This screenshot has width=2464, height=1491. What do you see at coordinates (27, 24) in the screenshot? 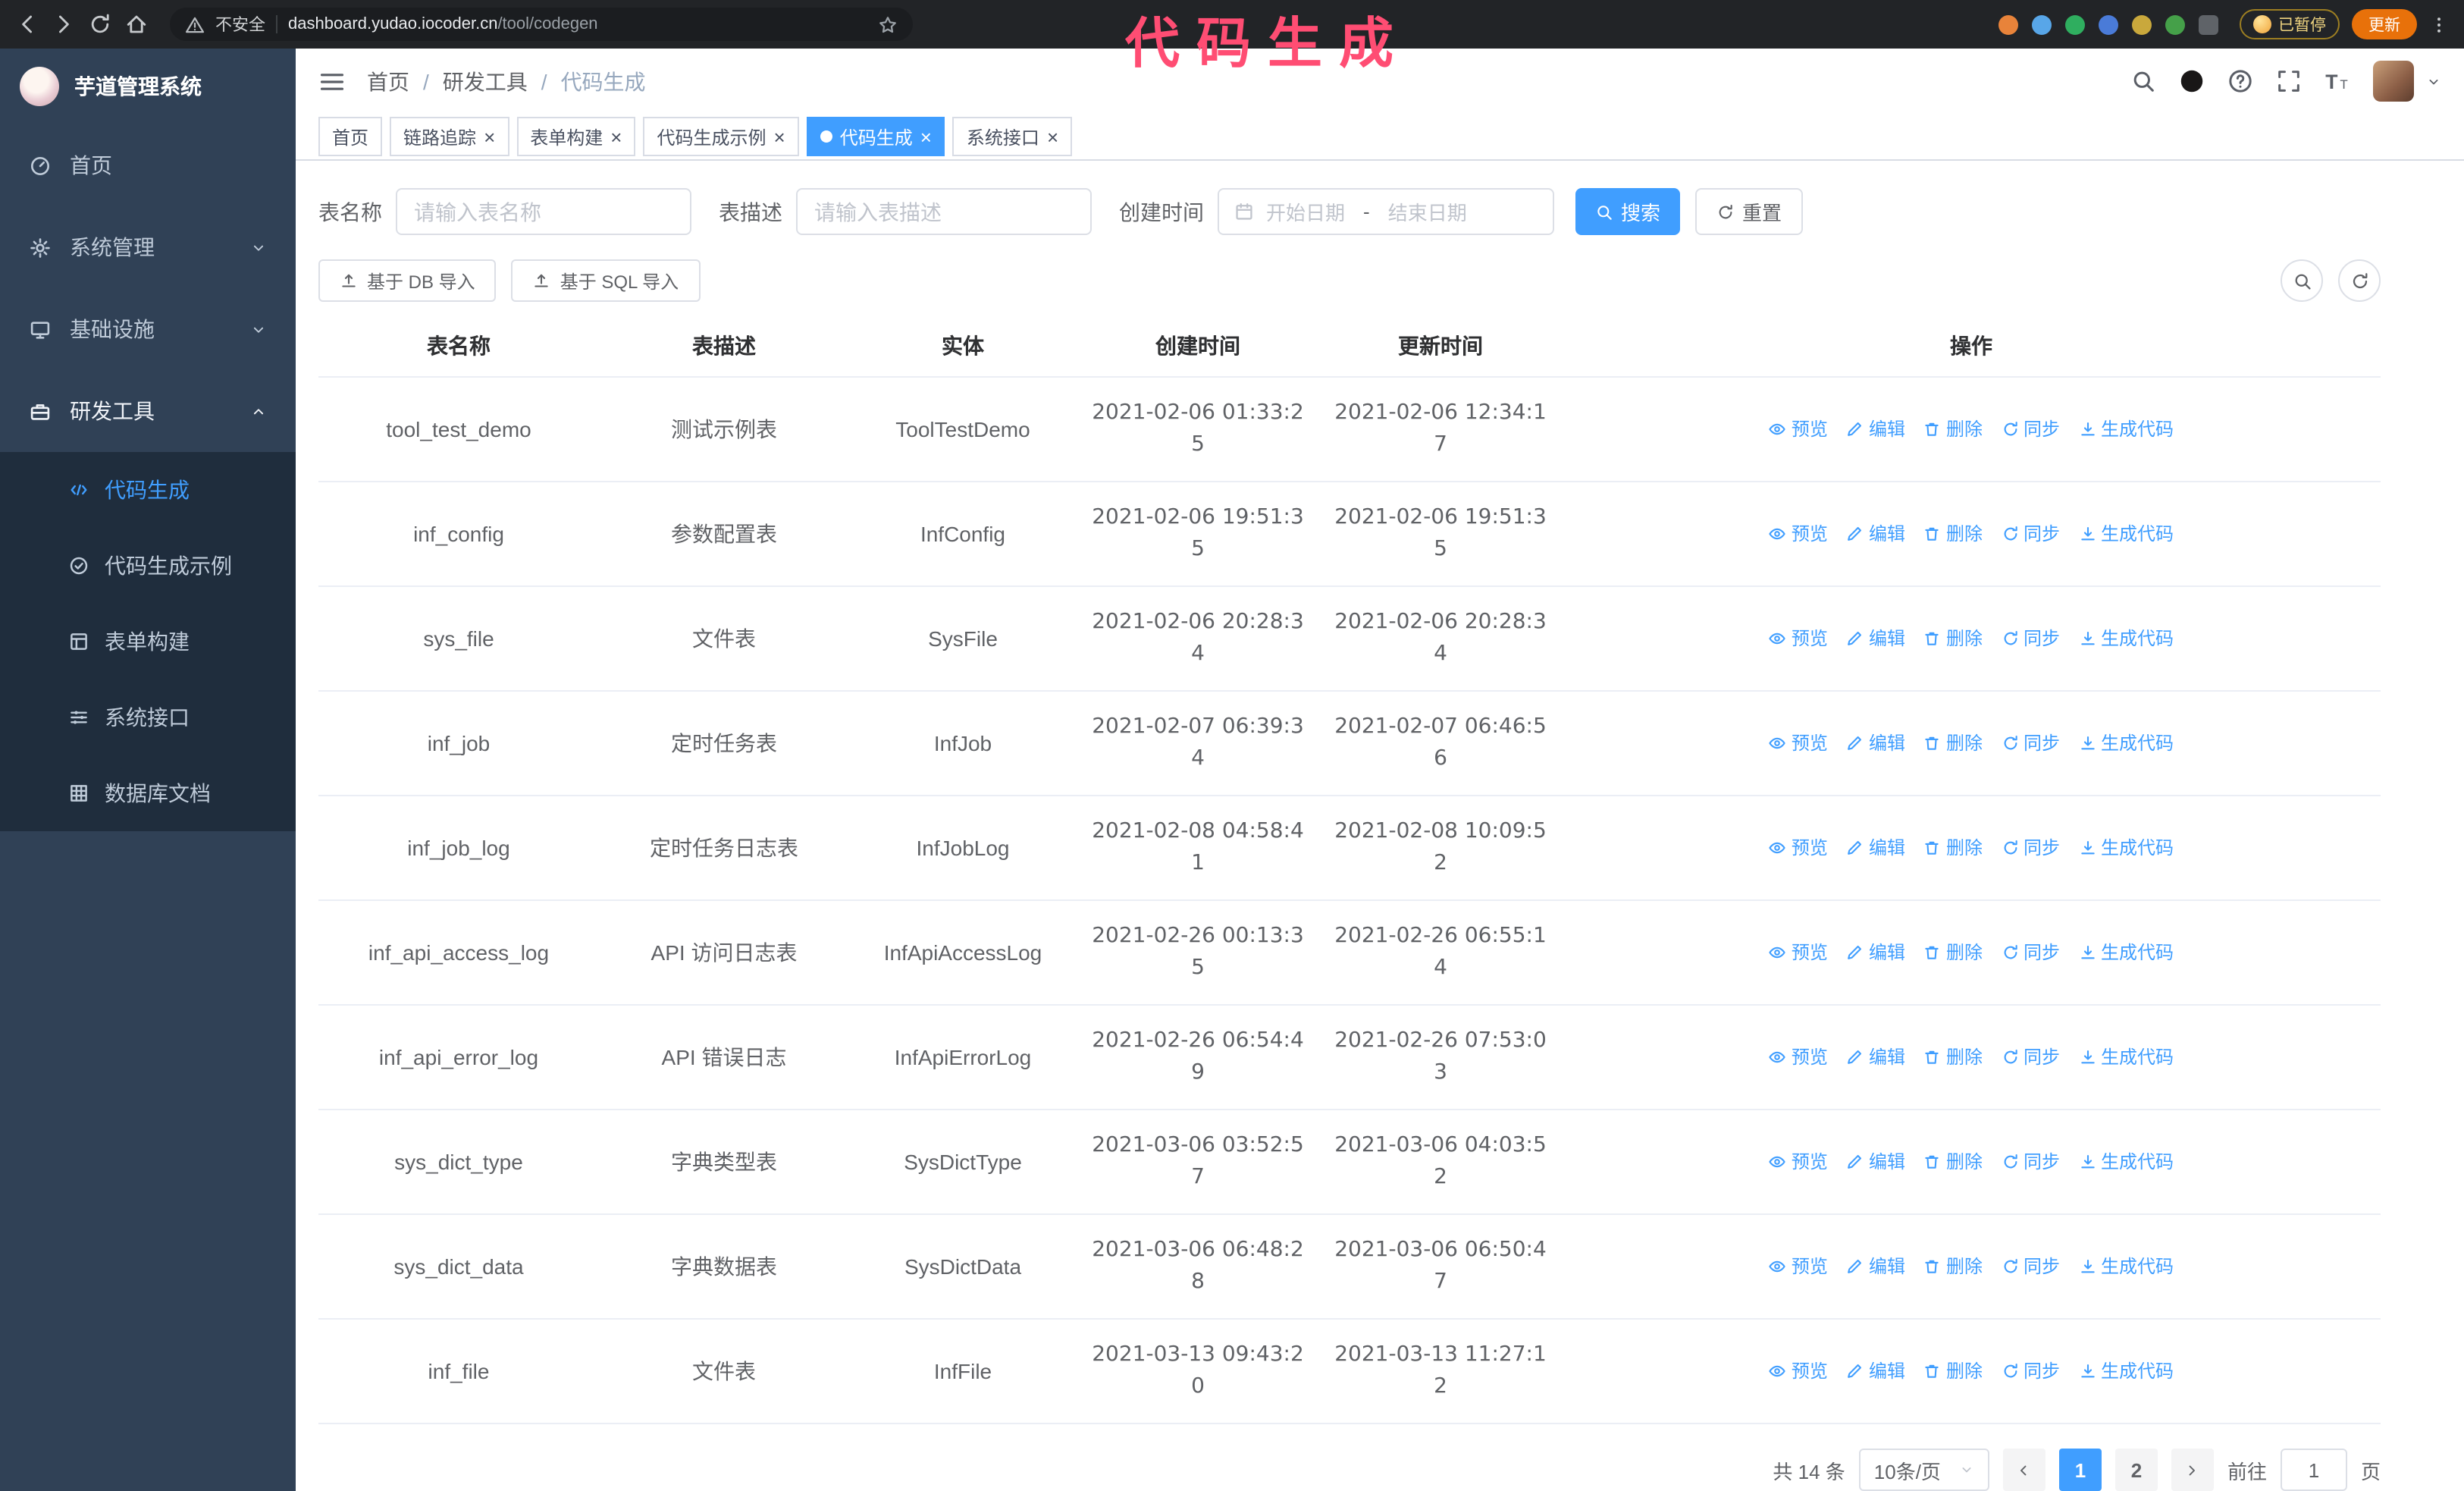
I see `browser-back-icon` at bounding box center [27, 24].